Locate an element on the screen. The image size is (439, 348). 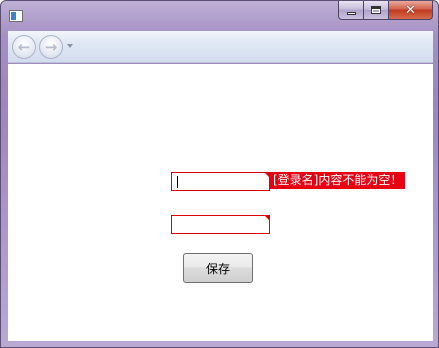
arrow-left-icon: ← is located at coordinates (24, 46).